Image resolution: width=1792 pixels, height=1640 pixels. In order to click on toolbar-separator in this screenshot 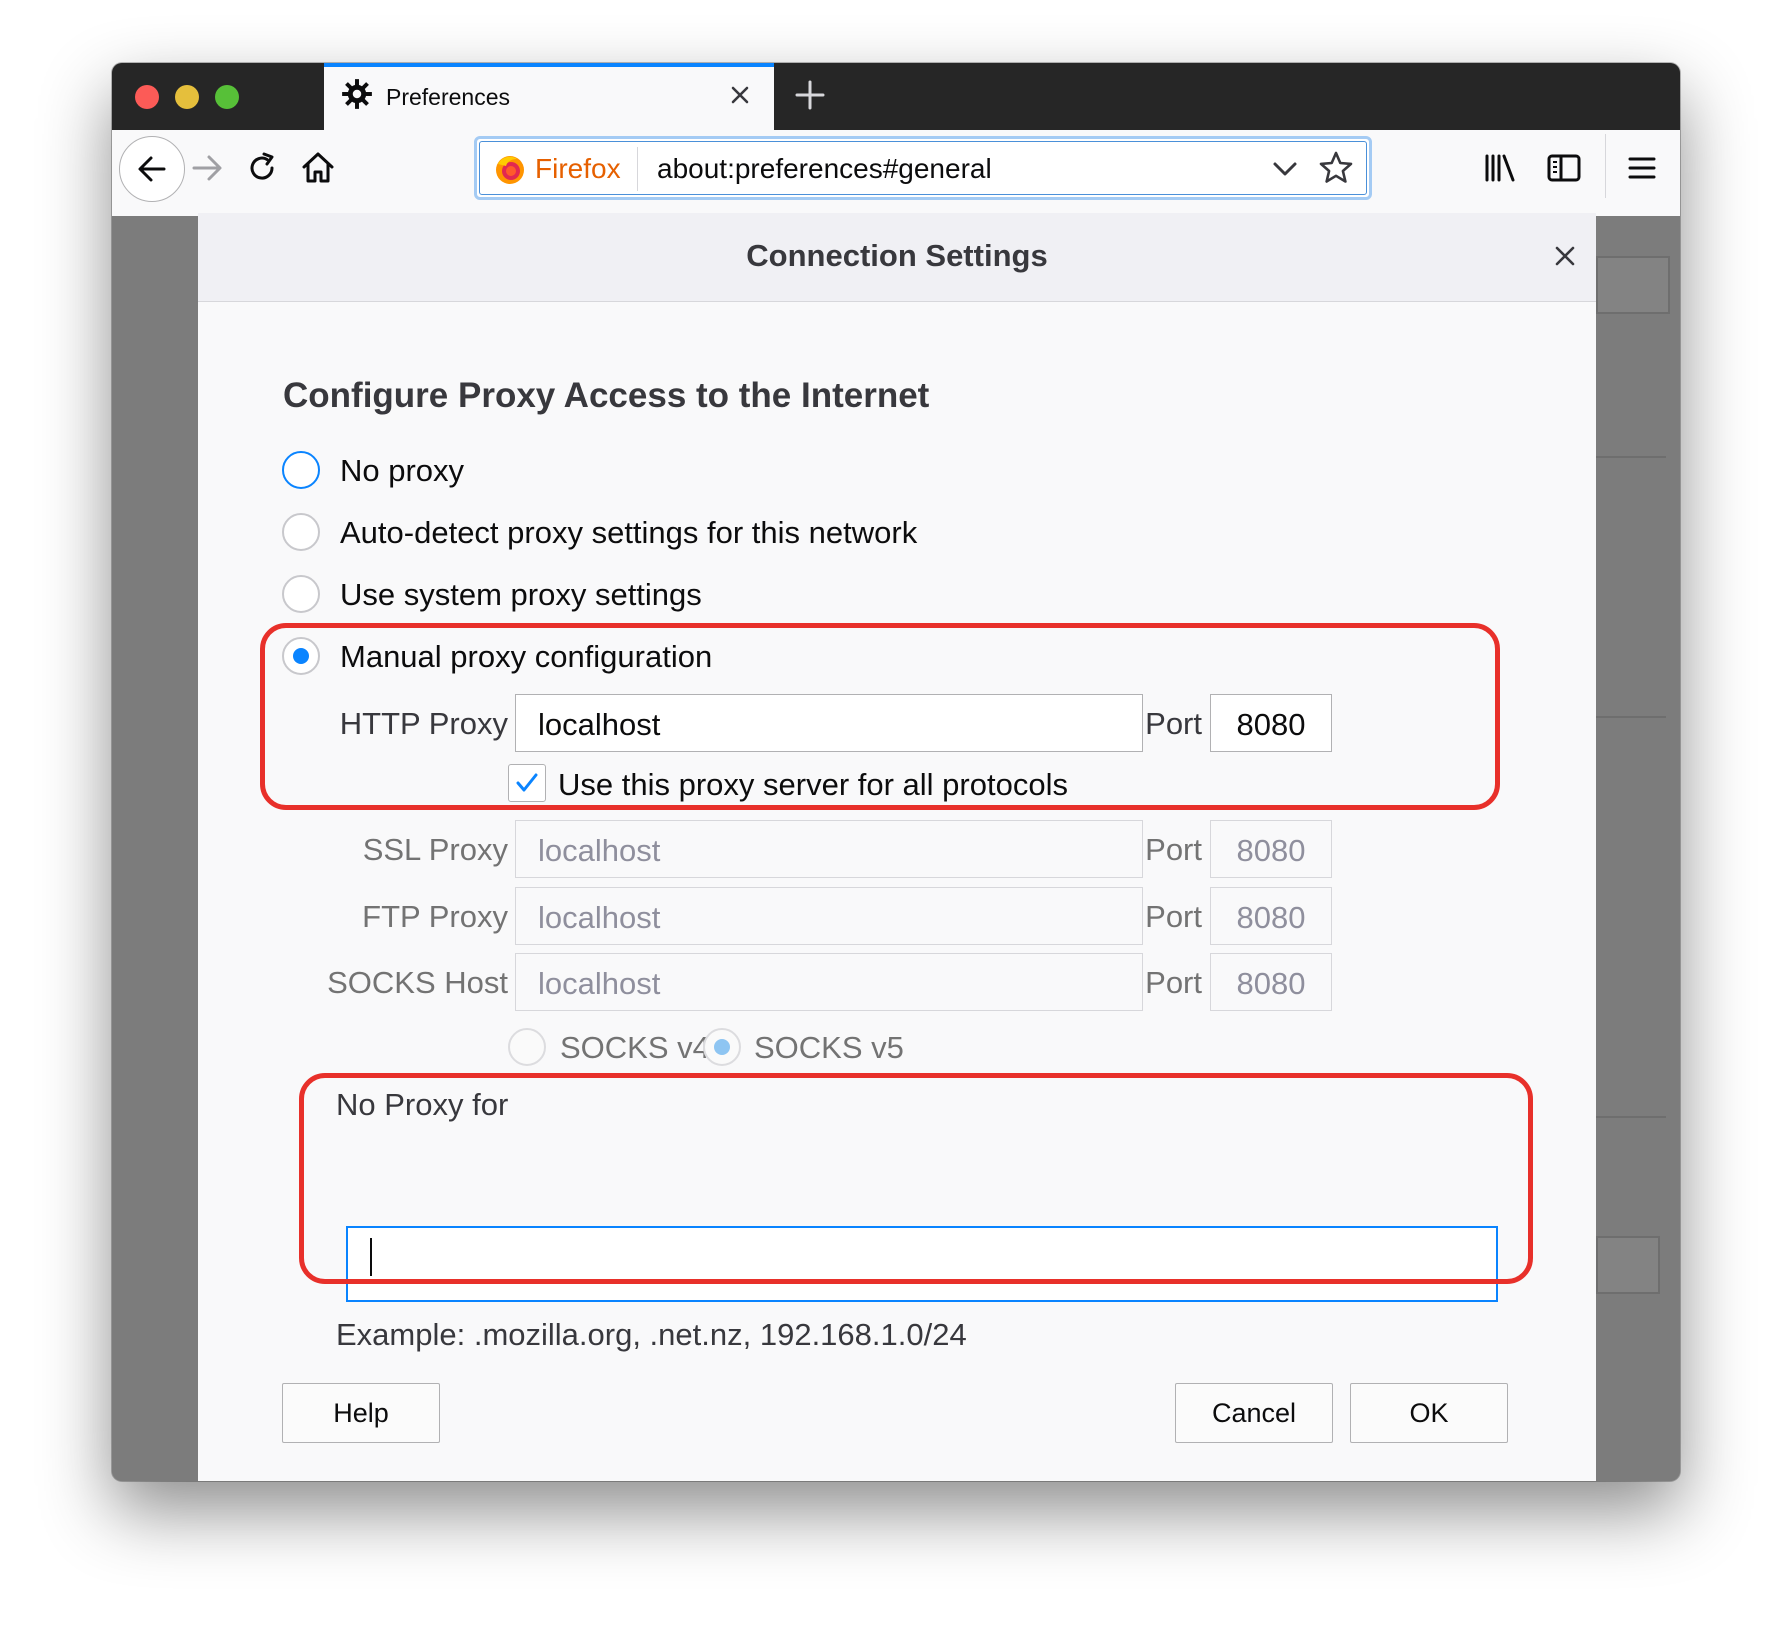, I will do `click(1605, 166)`.